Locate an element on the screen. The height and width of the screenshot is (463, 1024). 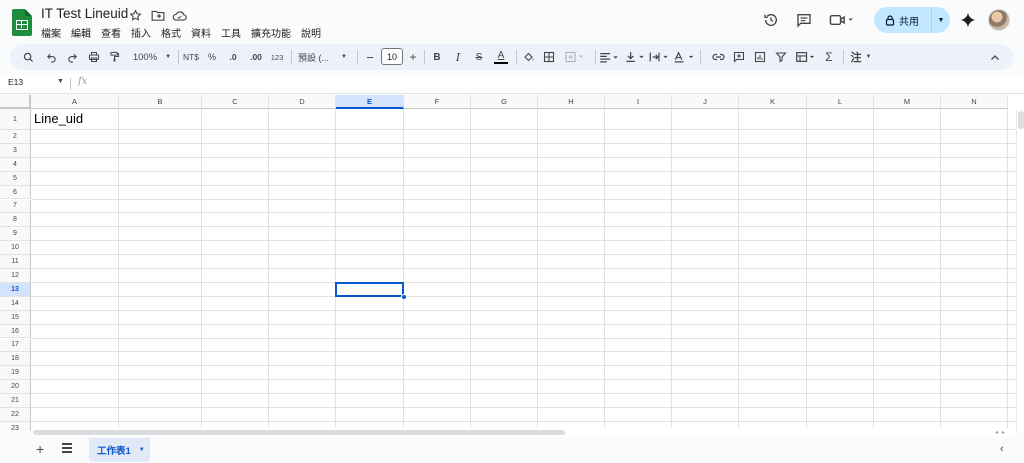
chevron-left-icon: ‹ is located at coordinates (1002, 449).